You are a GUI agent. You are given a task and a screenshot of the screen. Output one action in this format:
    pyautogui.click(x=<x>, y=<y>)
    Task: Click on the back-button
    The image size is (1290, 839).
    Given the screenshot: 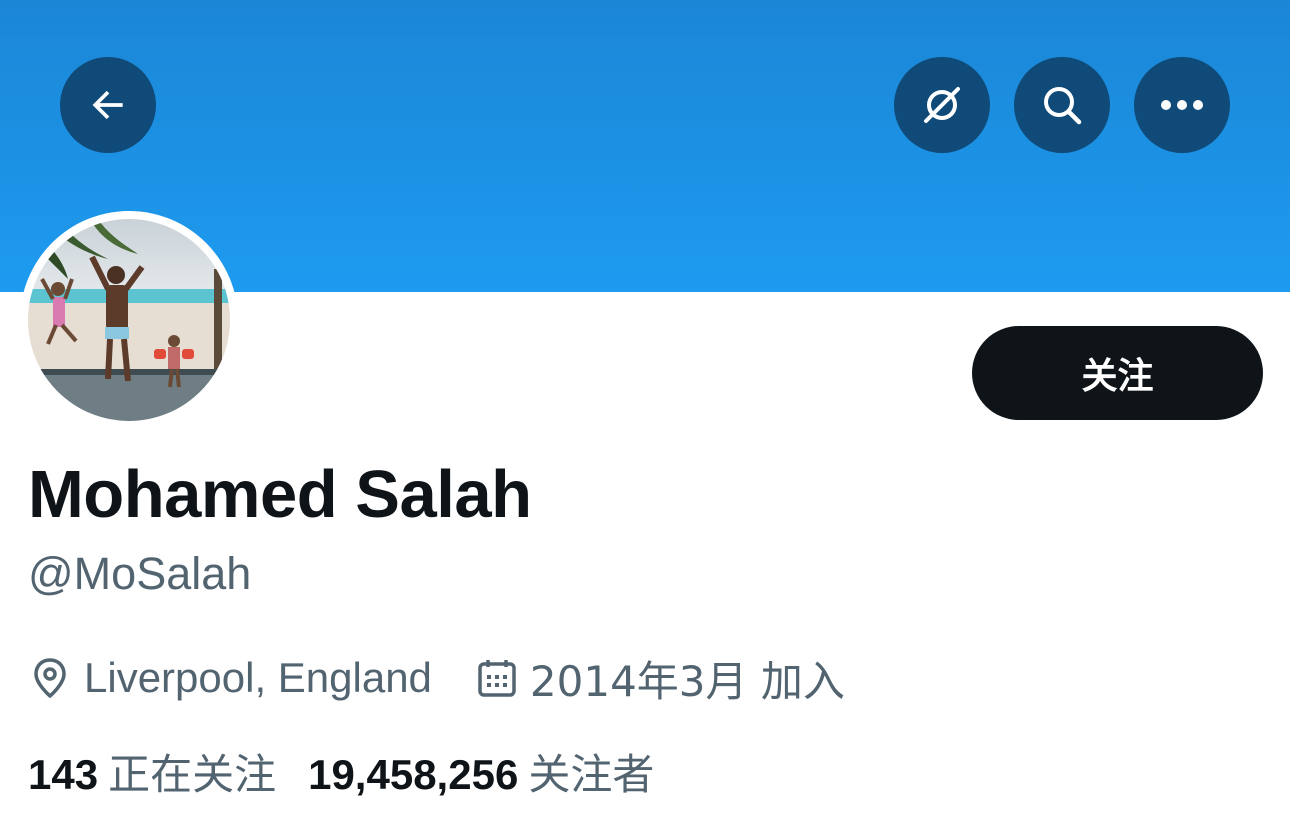 What is the action you would take?
    pyautogui.click(x=108, y=105)
    